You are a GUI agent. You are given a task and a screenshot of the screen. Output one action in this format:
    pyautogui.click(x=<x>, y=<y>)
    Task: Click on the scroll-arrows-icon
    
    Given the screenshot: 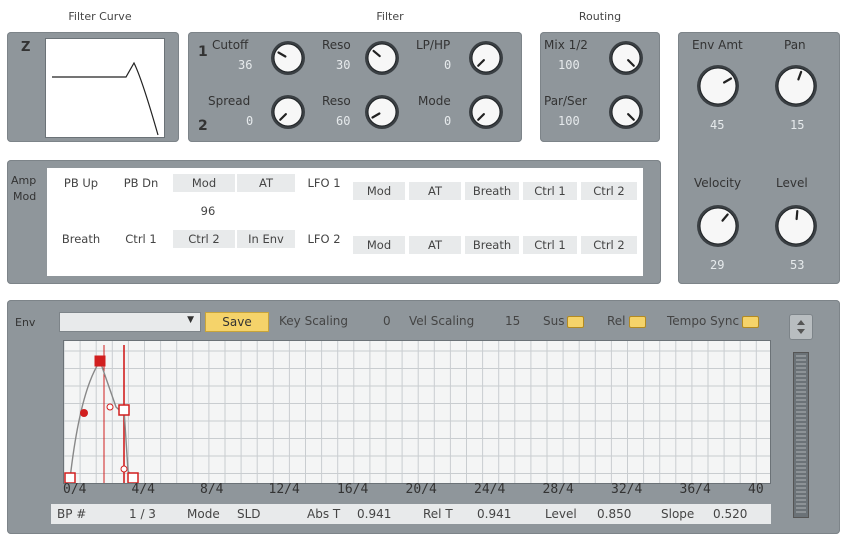 What is the action you would take?
    pyautogui.click(x=801, y=327)
    